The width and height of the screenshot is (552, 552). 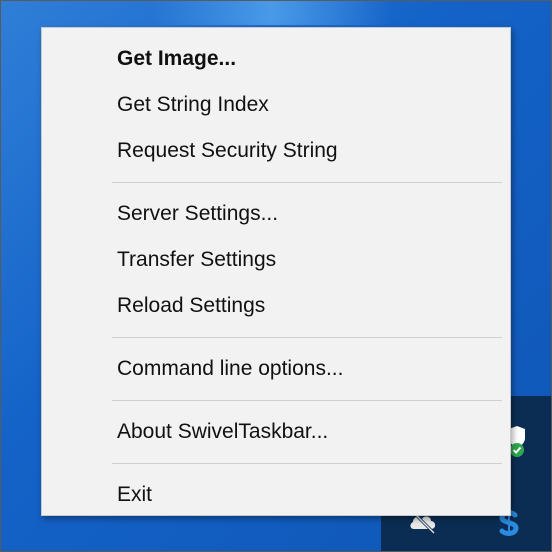 I want to click on menu-item-transfer-settings: Transfer Settings, so click(x=276, y=260).